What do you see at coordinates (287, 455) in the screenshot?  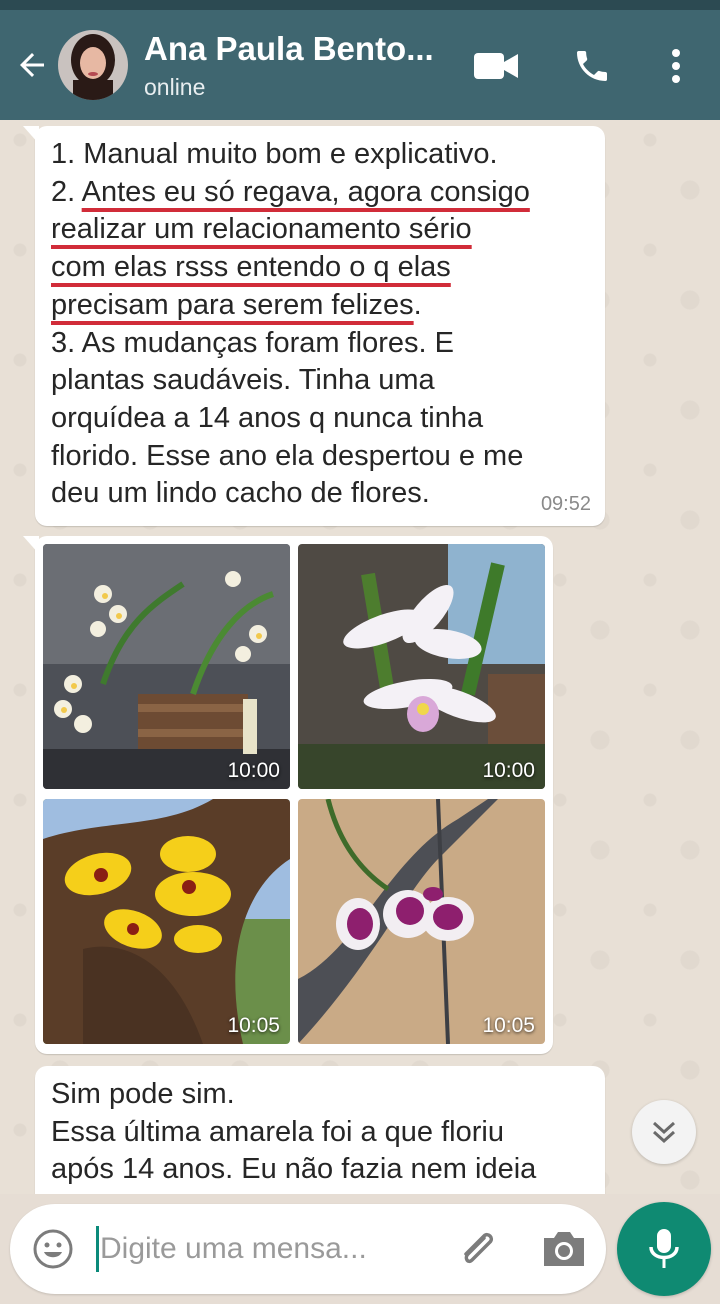 I see `message-line: florido. Esse ano ela despertou e me` at bounding box center [287, 455].